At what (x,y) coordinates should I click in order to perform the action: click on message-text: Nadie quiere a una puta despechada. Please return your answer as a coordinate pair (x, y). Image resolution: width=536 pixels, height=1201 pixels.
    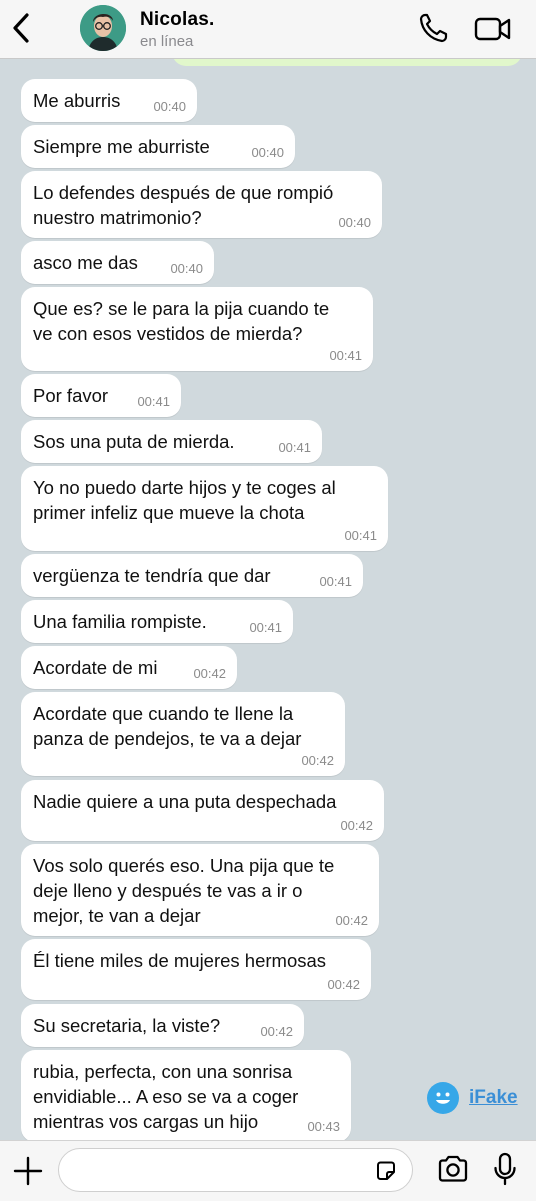
    Looking at the image, I should click on (185, 801).